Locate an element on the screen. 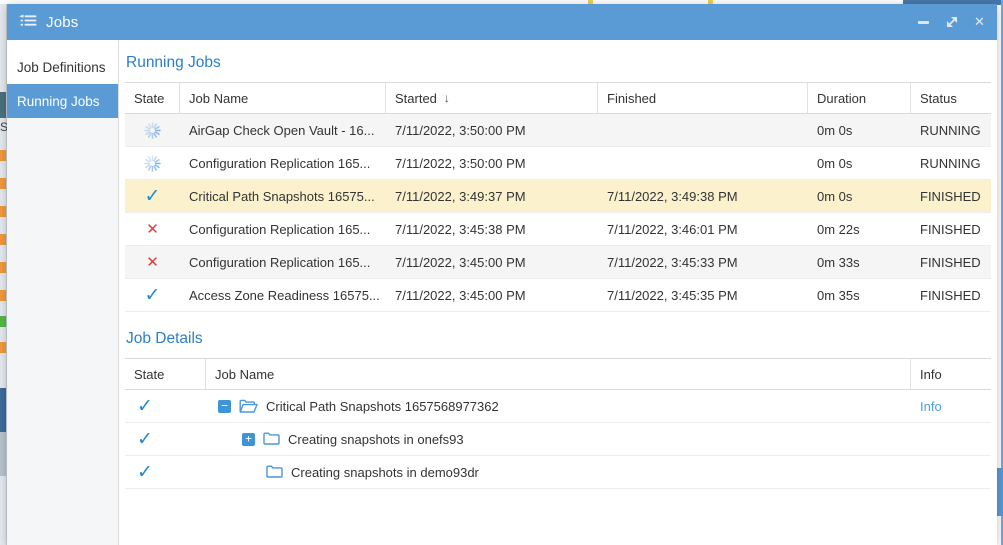 This screenshot has width=1003, height=545. info-link: Info is located at coordinates (951, 406).